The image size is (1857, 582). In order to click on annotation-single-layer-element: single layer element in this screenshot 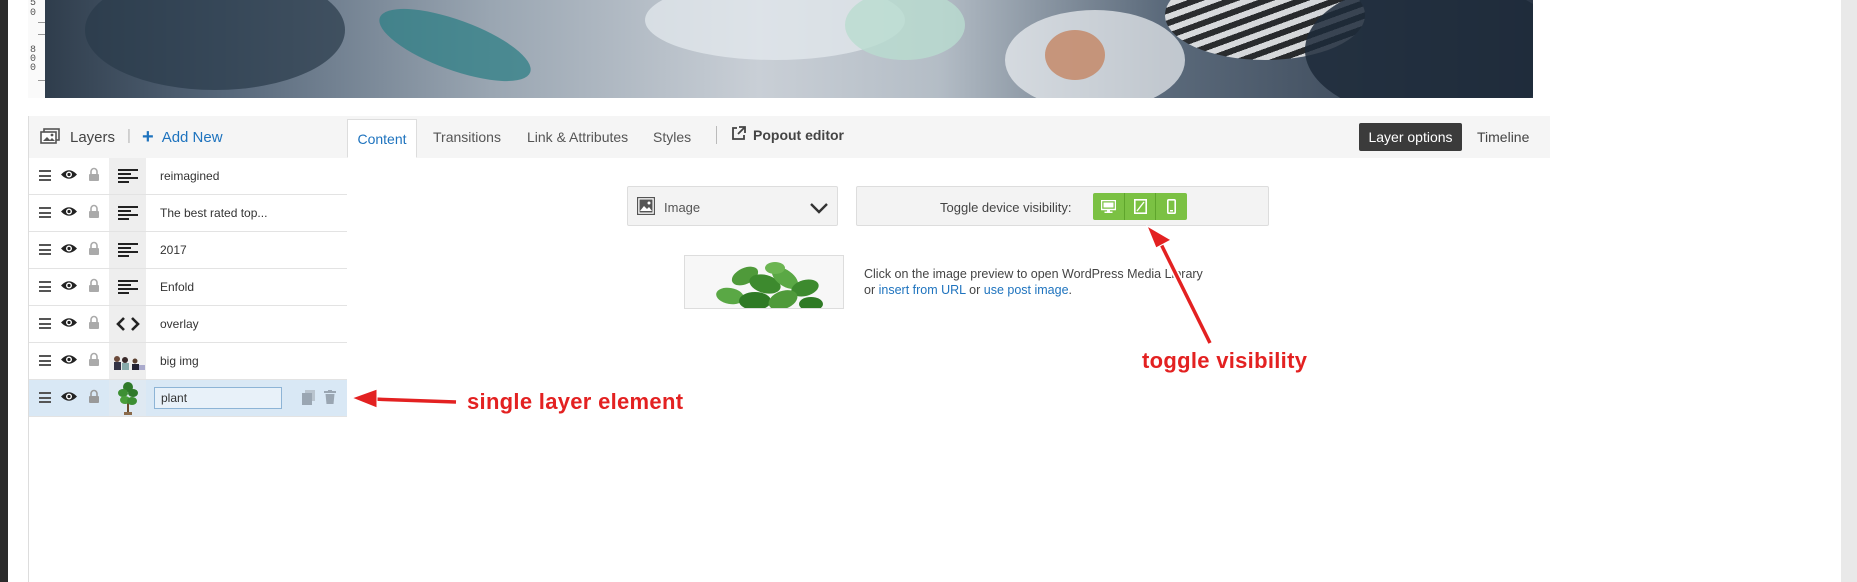, I will do `click(575, 401)`.